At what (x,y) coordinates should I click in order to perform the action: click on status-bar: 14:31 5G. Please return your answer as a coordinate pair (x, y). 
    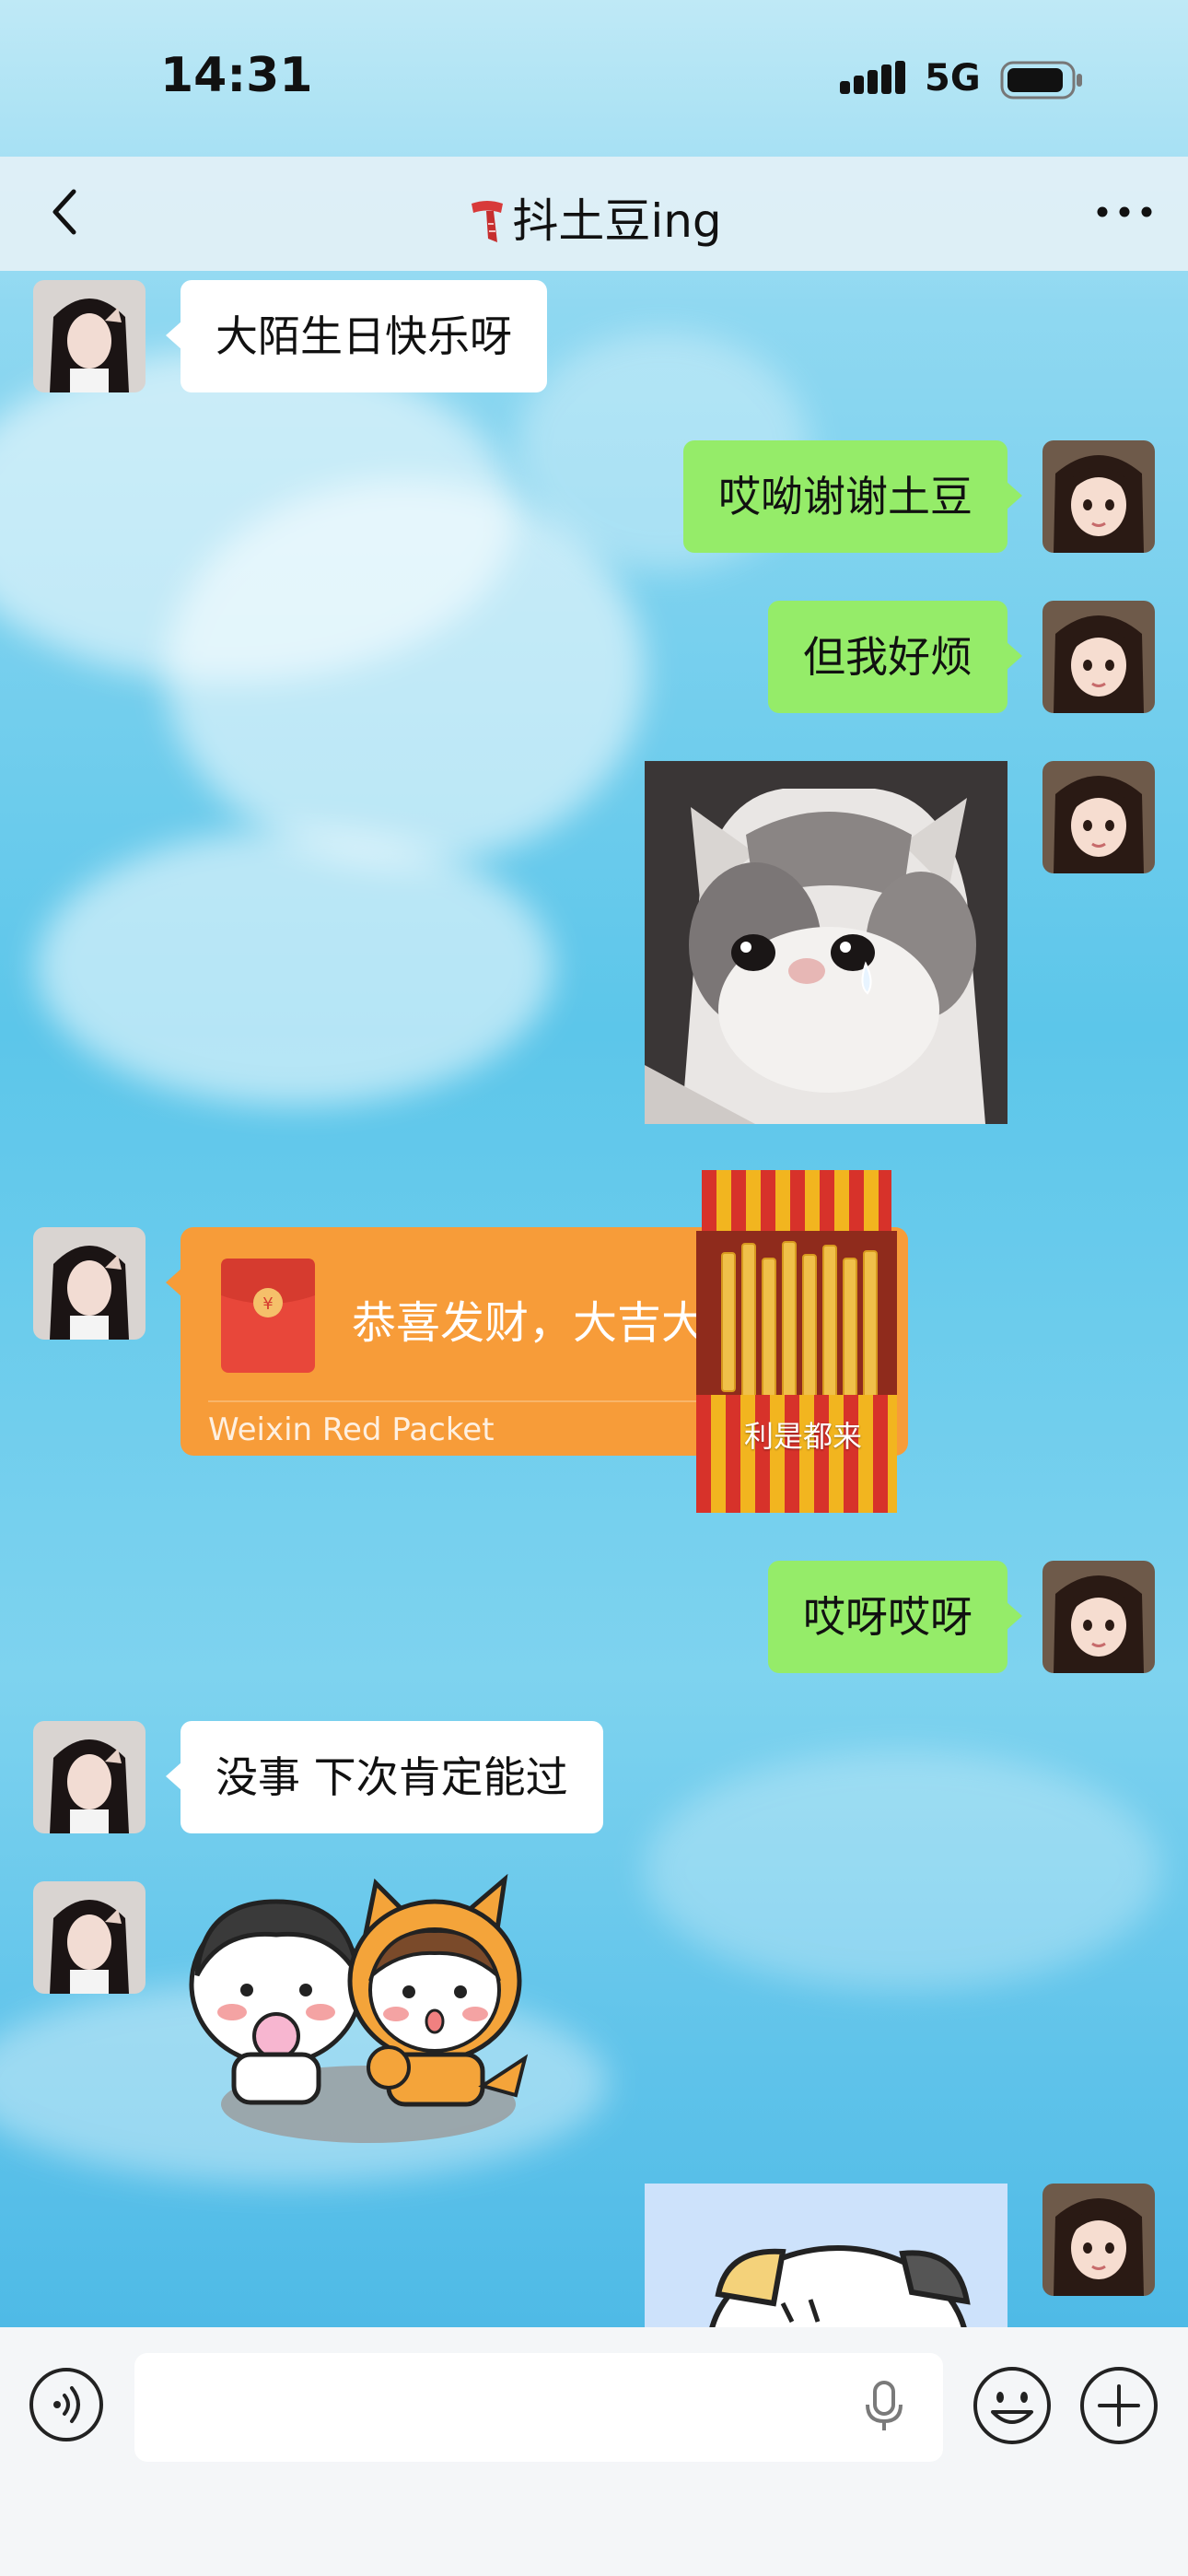
    Looking at the image, I should click on (594, 78).